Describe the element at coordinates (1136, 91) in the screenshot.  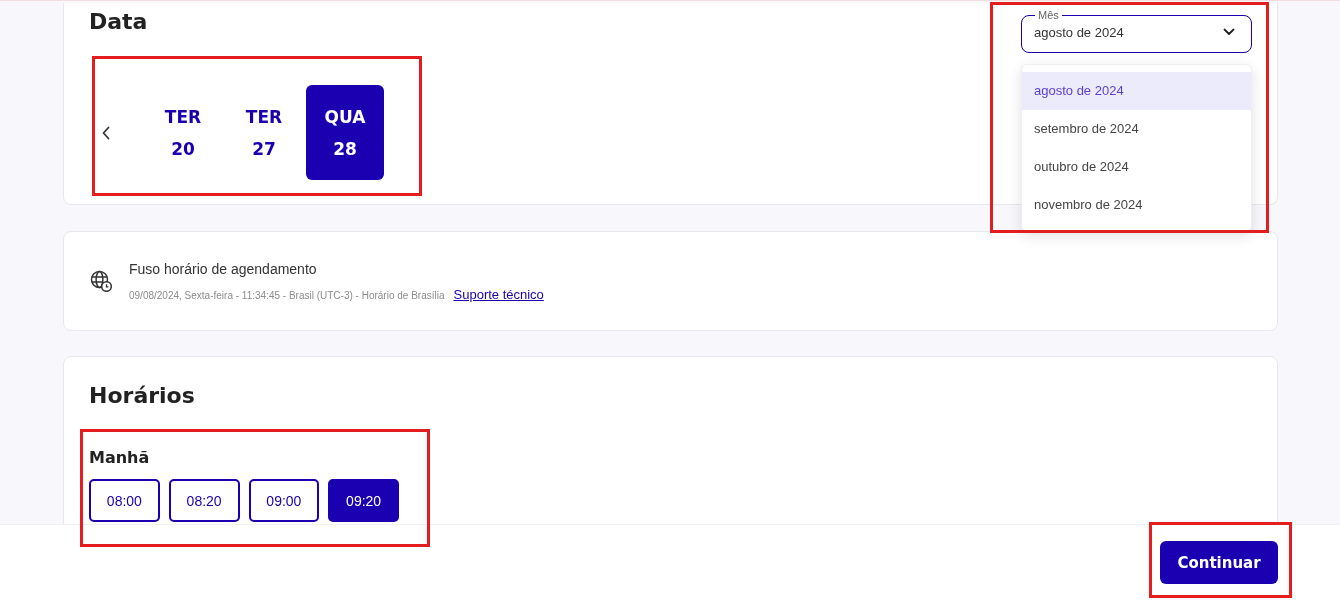
I see `dropdown-option: agosto de 2024` at that location.